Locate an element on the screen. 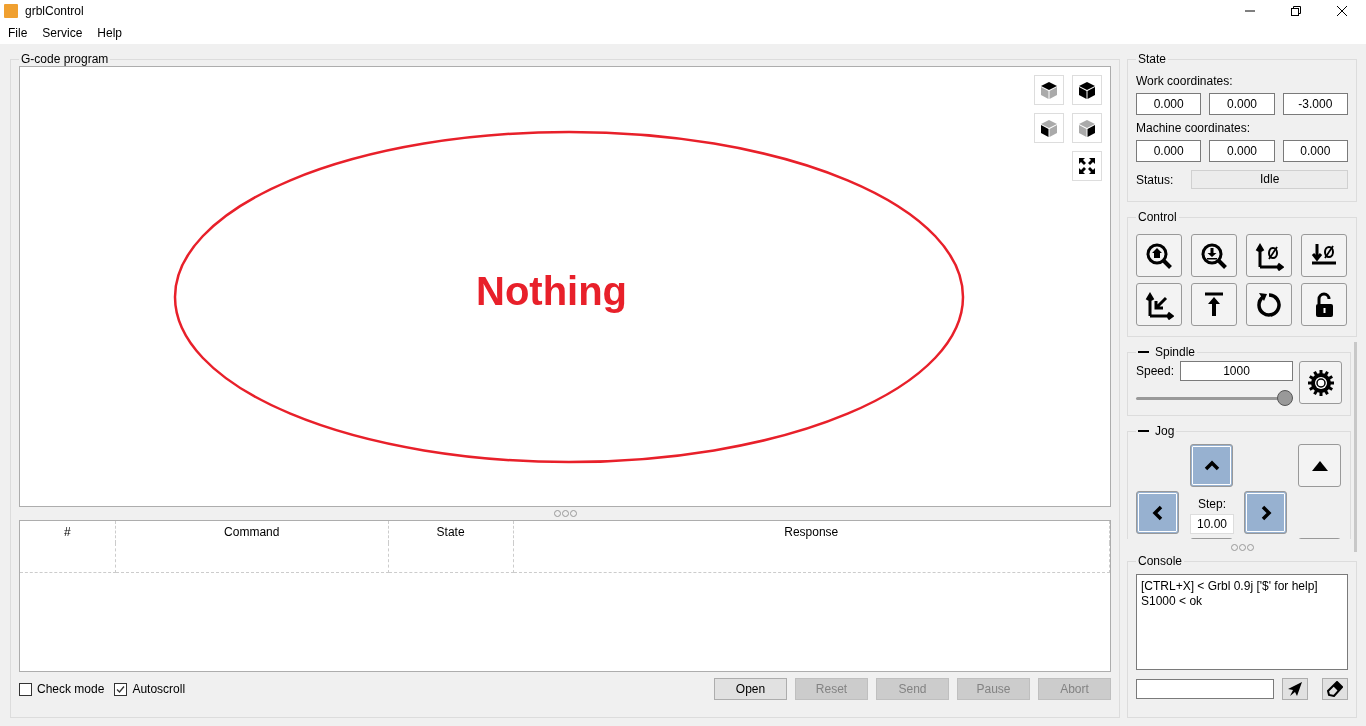 The image size is (1366, 726). close-icon is located at coordinates (1342, 11).